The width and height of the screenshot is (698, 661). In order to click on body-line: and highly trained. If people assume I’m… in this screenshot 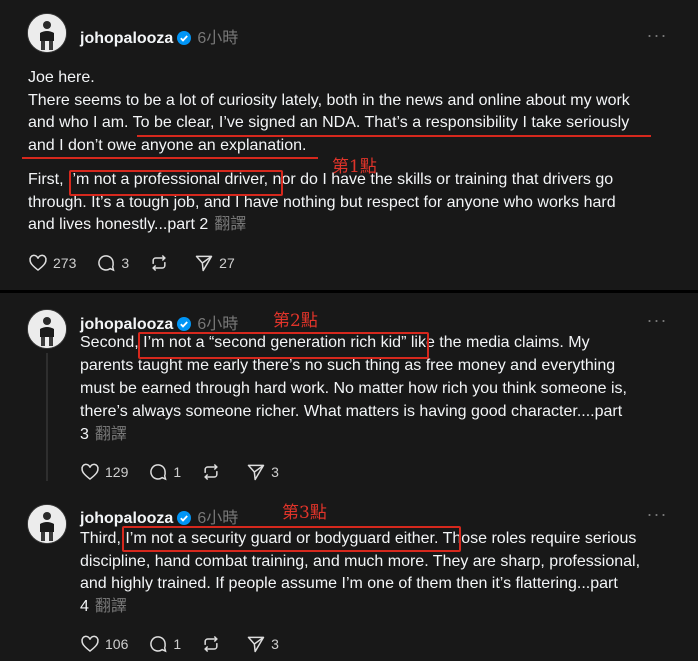, I will do `click(349, 583)`.